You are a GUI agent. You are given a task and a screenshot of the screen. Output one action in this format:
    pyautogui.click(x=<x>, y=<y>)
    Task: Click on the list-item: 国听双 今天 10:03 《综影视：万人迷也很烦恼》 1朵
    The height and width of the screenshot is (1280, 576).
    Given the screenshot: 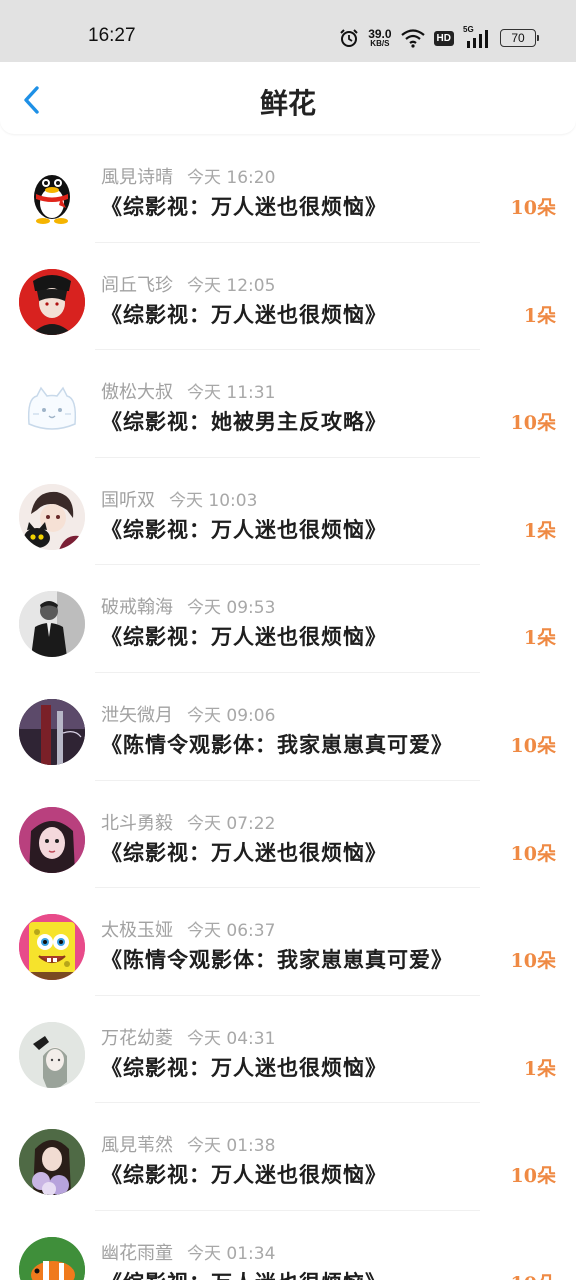 What is the action you would take?
    pyautogui.click(x=288, y=512)
    